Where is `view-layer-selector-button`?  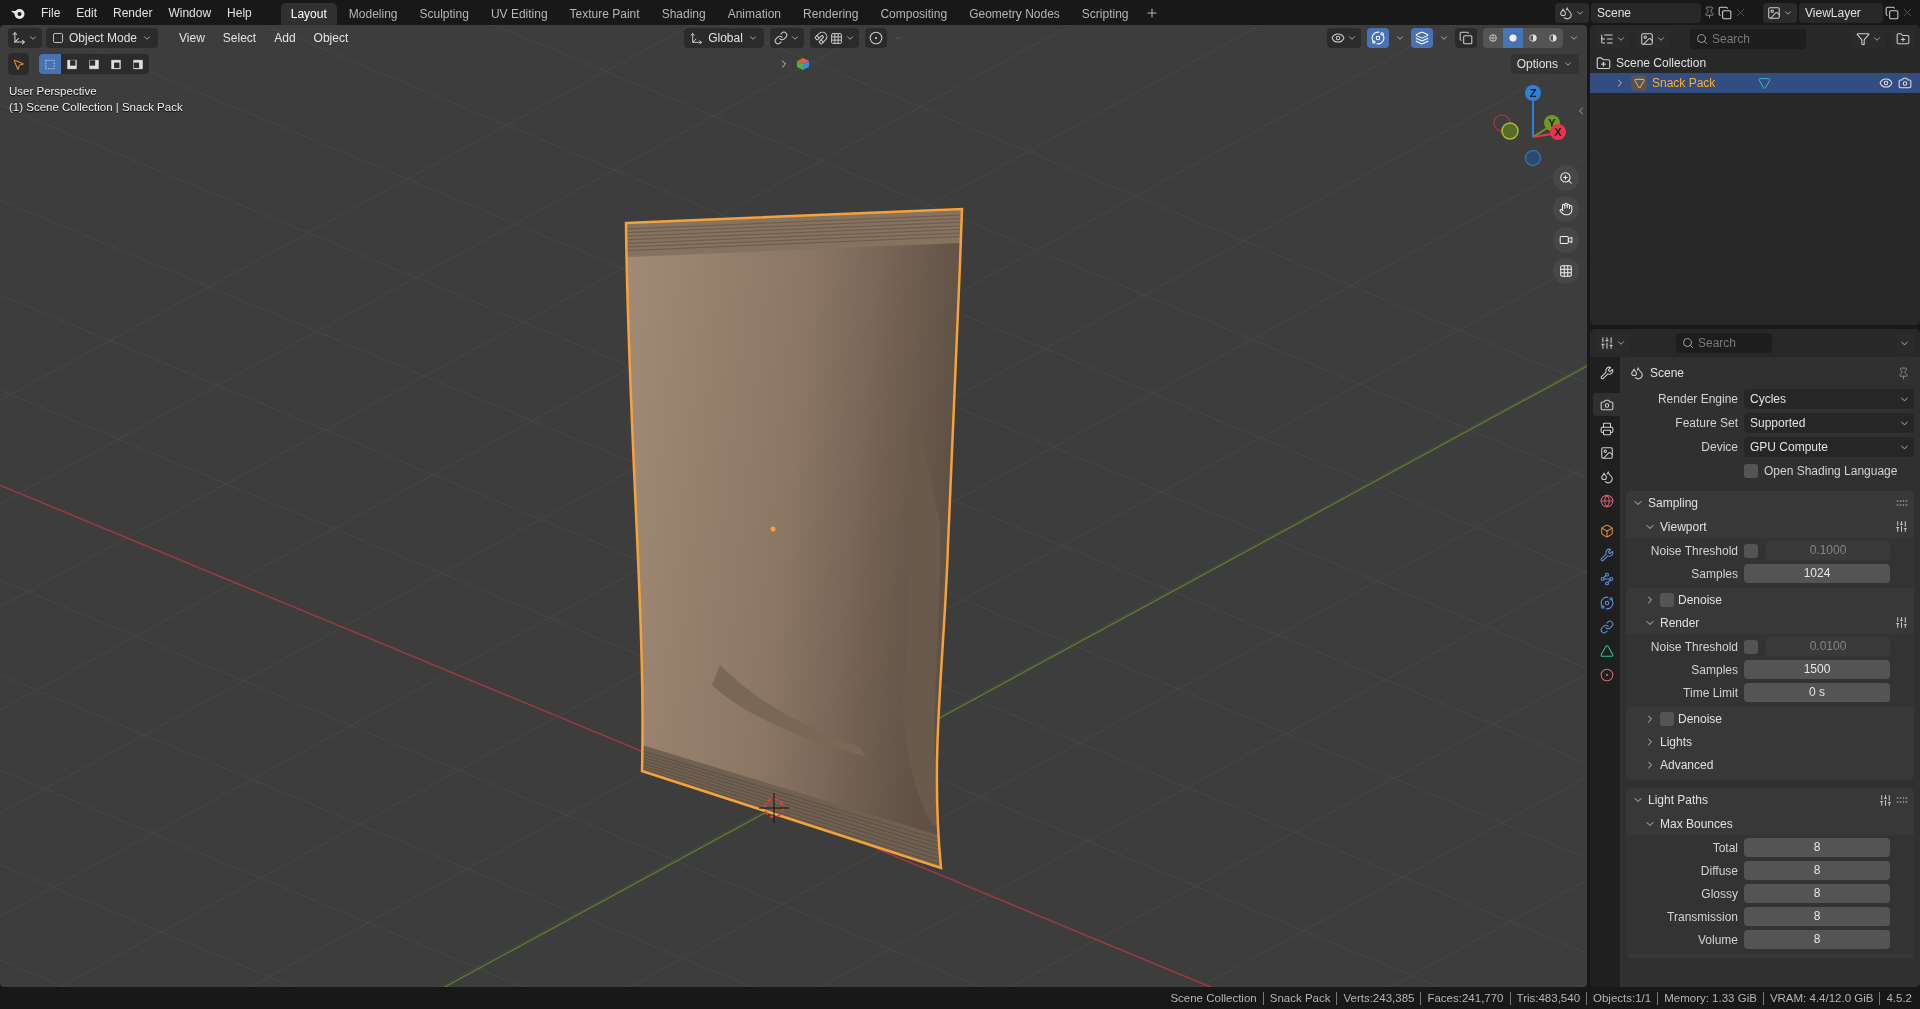
view-layer-selector-button is located at coordinates (1780, 12).